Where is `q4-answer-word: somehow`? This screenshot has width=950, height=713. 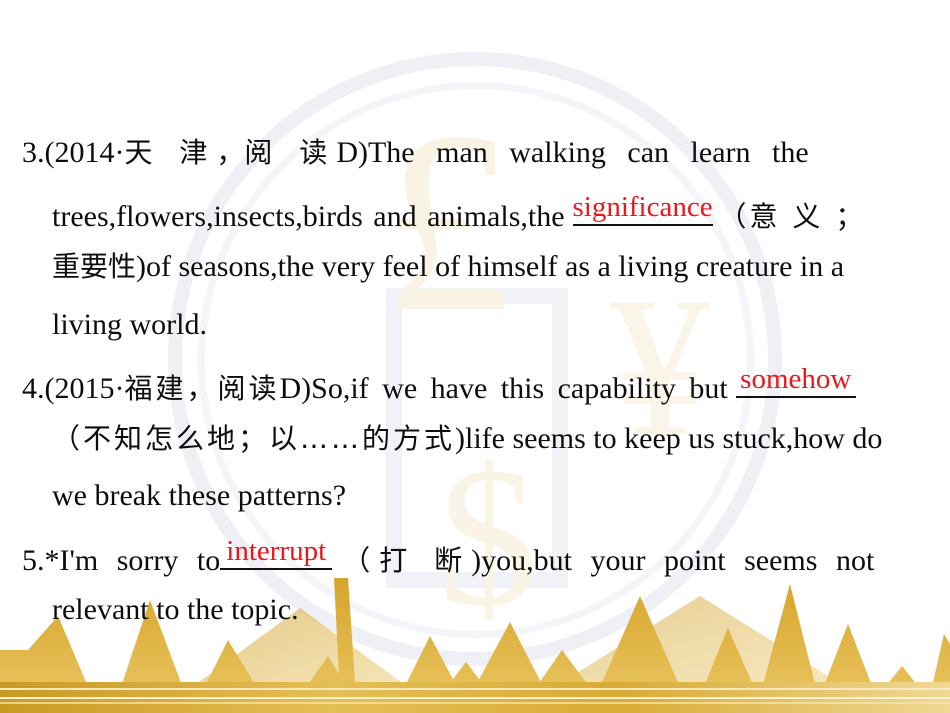 q4-answer-word: somehow is located at coordinates (796, 379).